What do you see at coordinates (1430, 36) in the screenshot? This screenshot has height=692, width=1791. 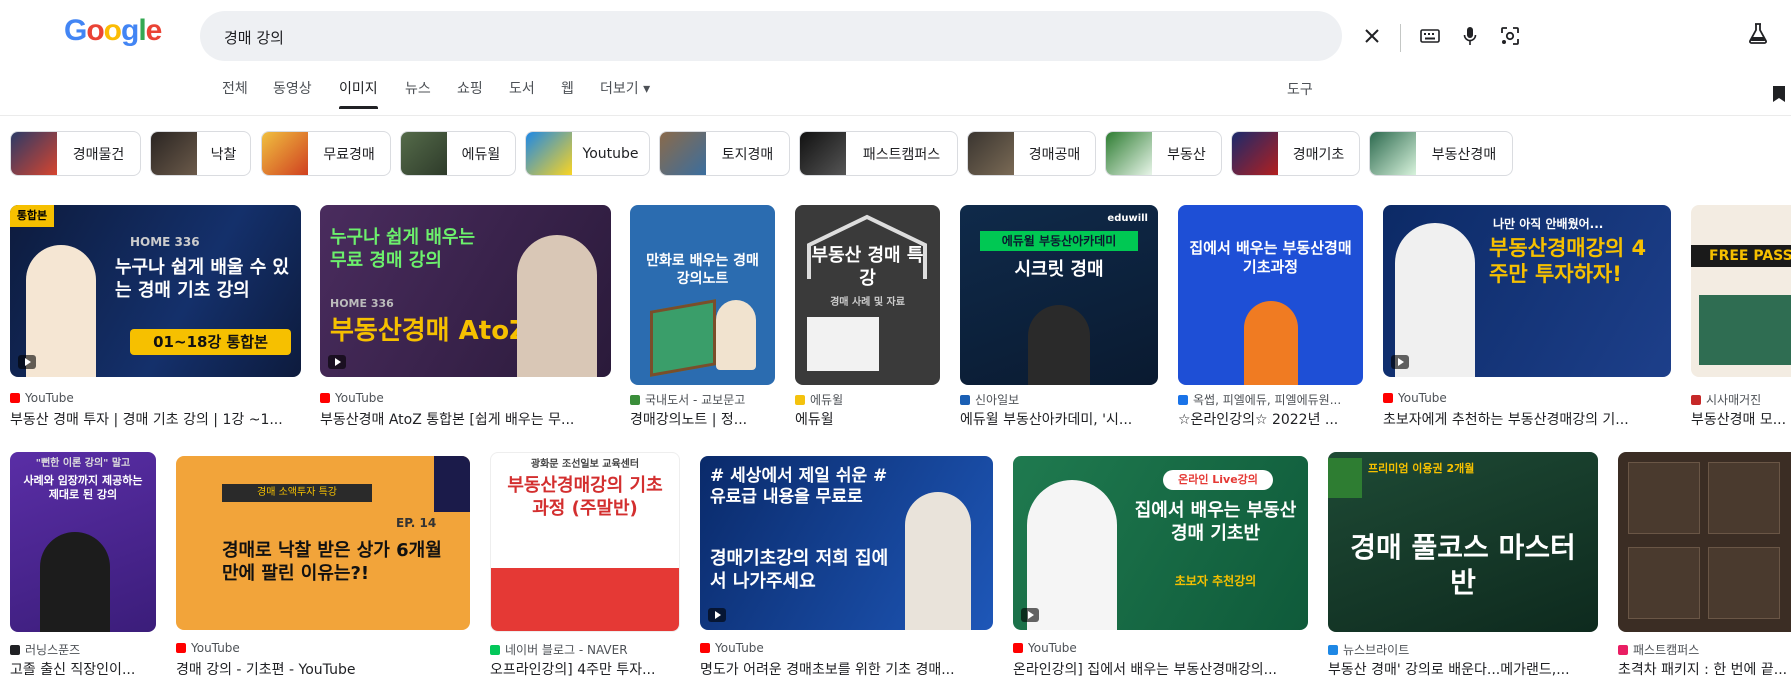 I see `keyboard-icon` at bounding box center [1430, 36].